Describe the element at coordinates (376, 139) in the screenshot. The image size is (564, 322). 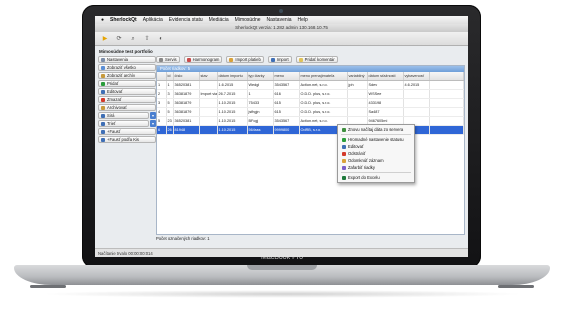
I see `menu-item-bulk-status: Hromadné nastavenie statusu` at that location.